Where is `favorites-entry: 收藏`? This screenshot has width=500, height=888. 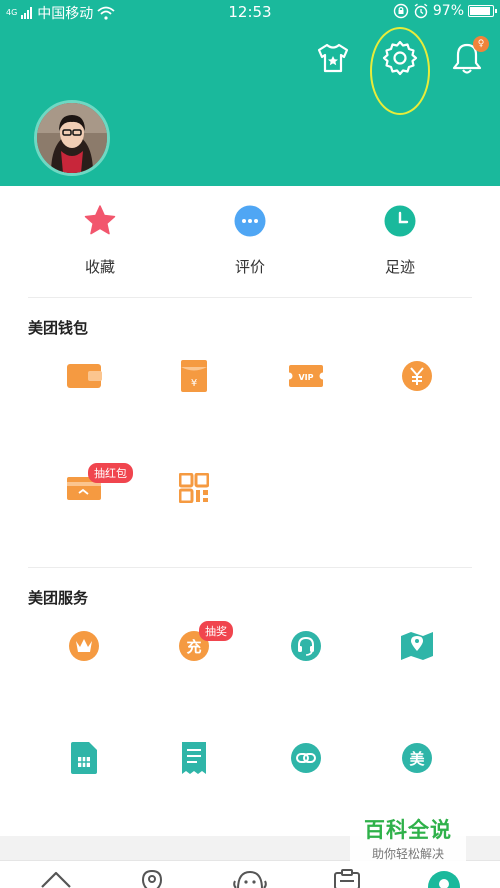 favorites-entry: 收藏 is located at coordinates (100, 240).